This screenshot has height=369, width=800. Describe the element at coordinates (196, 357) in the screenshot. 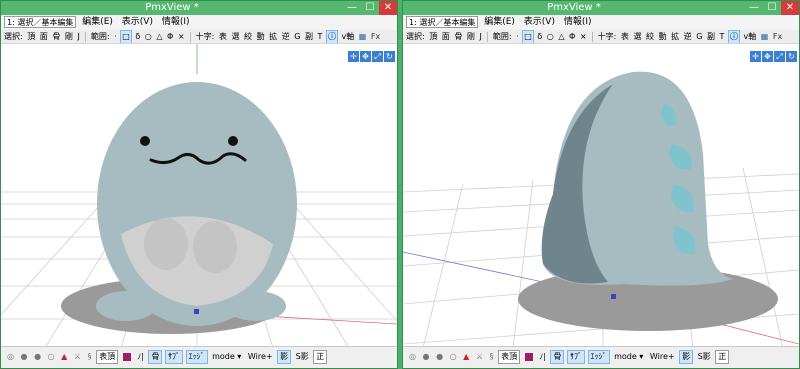

I see `edge-toggle: ｴｯｼﾞ` at that location.